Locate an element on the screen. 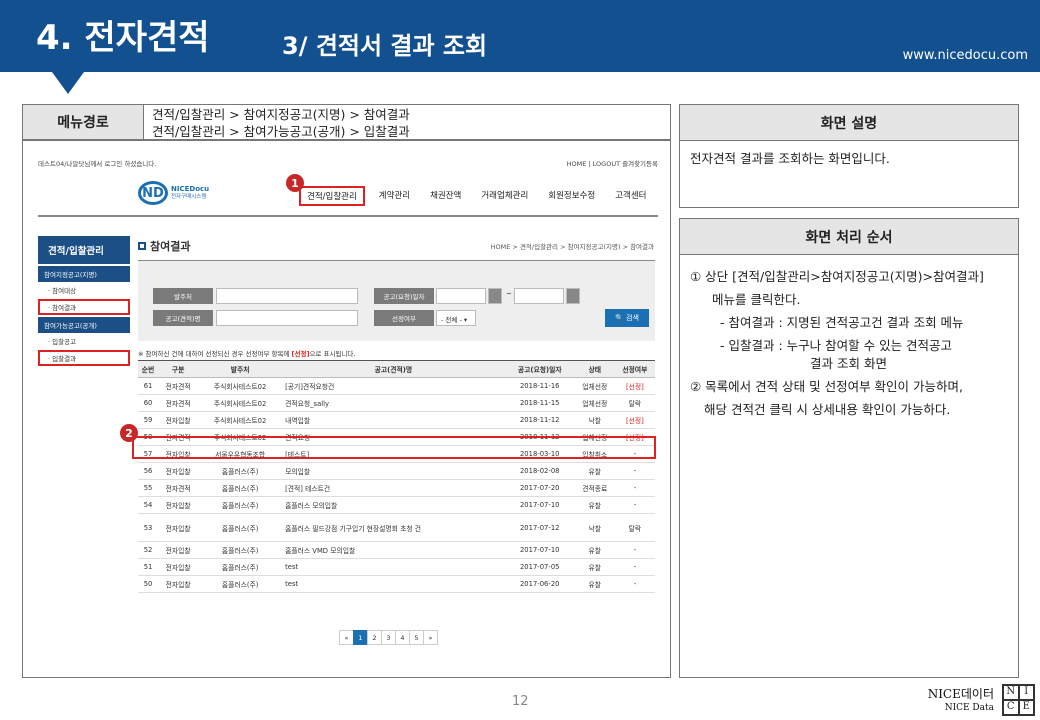 The width and height of the screenshot is (1040, 720). nicedocu-logo: ND NICEDocu 전자구매시스템 is located at coordinates (173, 193).